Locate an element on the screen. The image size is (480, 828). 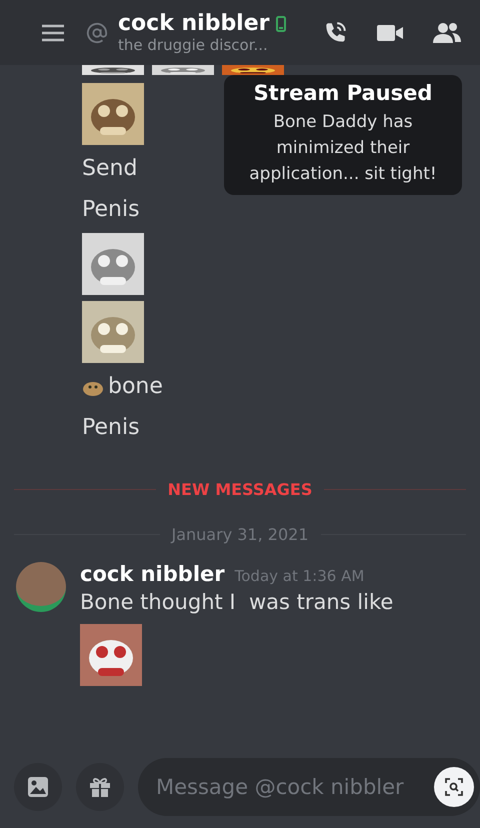
message-input: Message @cock nibbler is located at coordinates (309, 787).